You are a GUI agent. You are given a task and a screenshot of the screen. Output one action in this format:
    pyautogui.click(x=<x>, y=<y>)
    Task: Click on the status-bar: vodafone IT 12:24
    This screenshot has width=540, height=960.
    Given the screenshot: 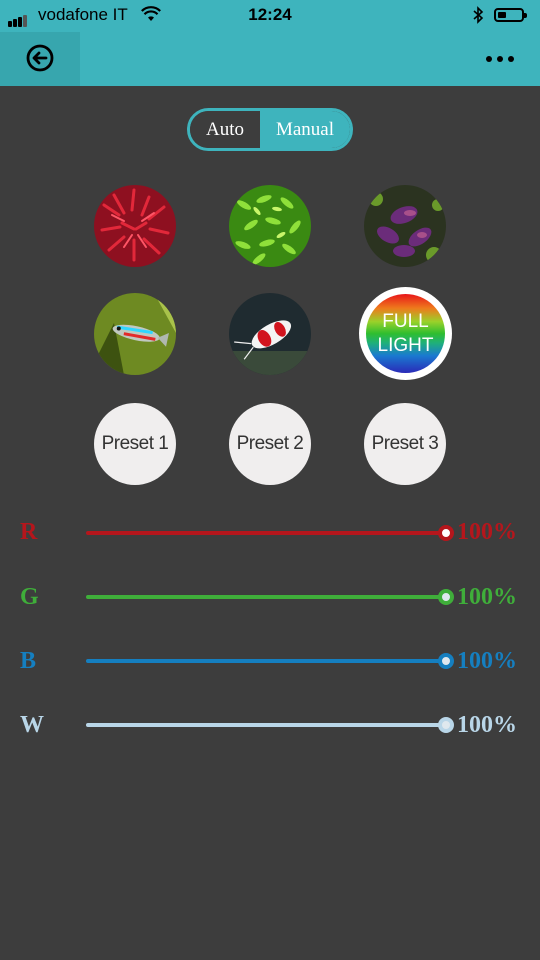 What is the action you would take?
    pyautogui.click(x=270, y=16)
    